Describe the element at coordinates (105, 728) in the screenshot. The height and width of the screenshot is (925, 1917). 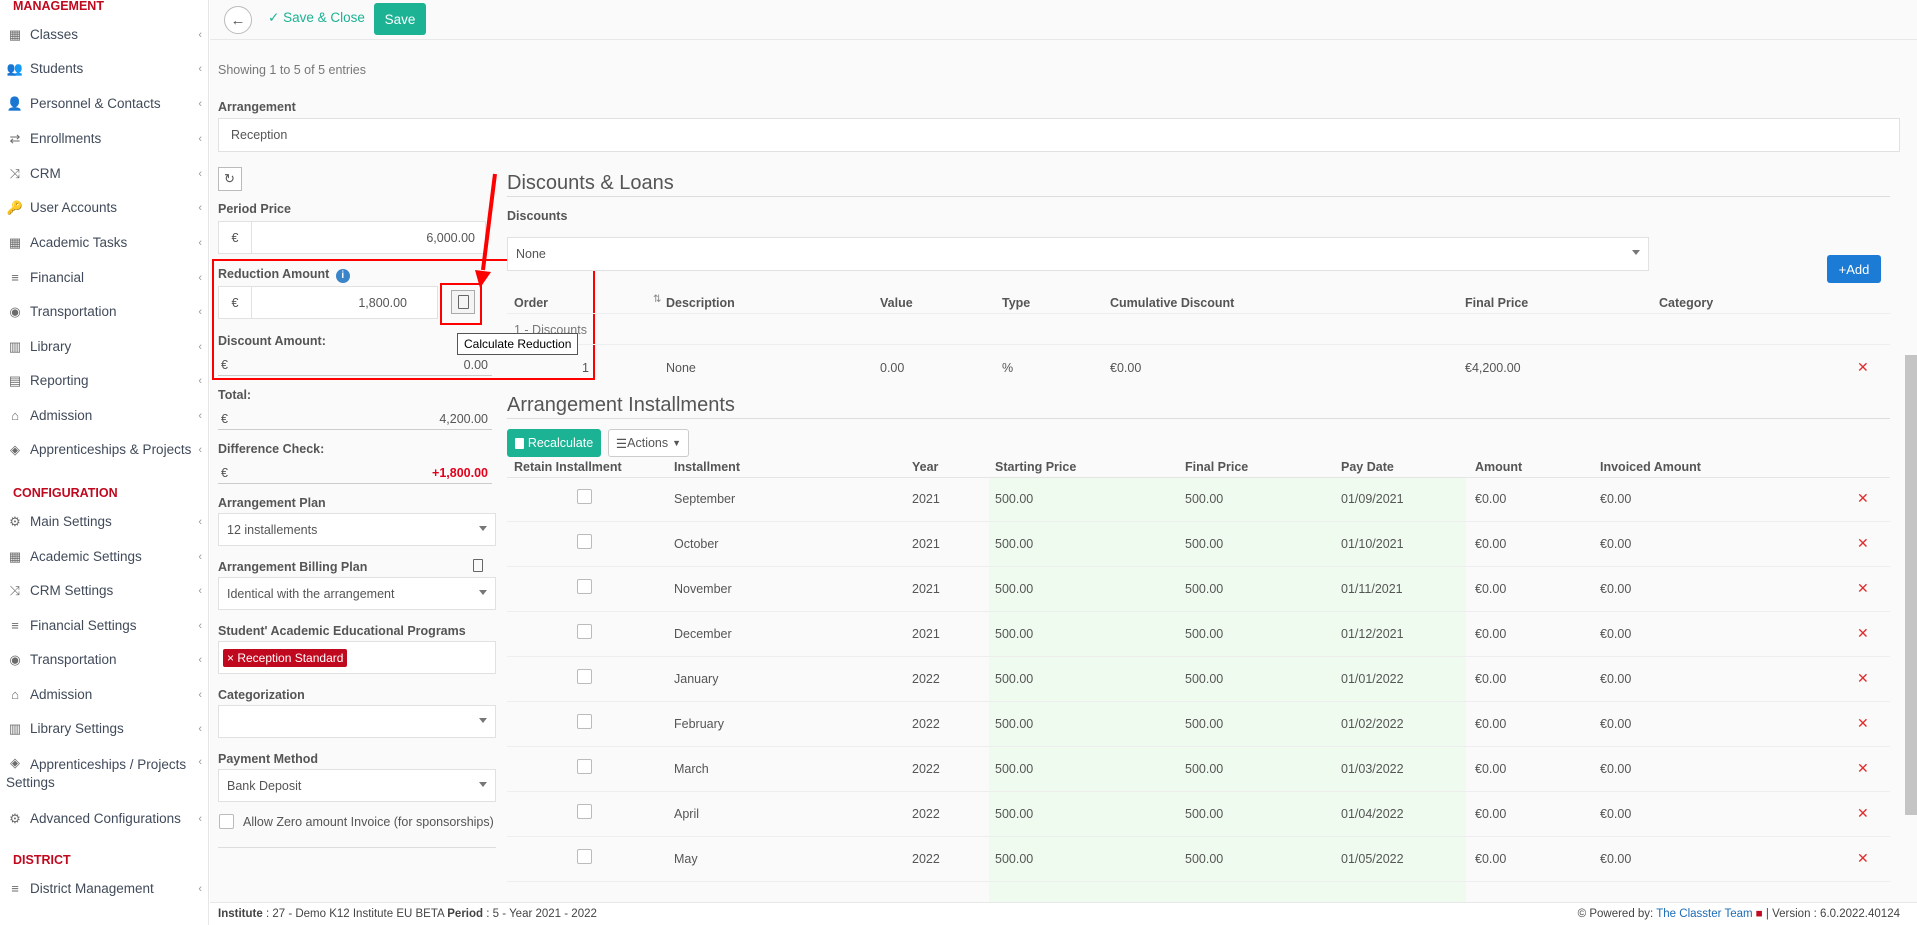
I see `sidebar-item-library-settings: ▥ Library Settings ‹` at that location.